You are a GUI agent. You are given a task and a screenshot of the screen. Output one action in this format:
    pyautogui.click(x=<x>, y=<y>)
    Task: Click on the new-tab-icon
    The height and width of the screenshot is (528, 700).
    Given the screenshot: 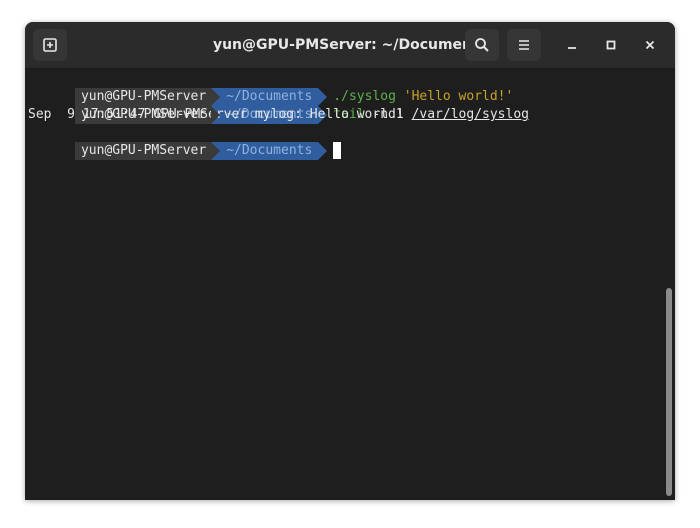 What is the action you would take?
    pyautogui.click(x=50, y=45)
    